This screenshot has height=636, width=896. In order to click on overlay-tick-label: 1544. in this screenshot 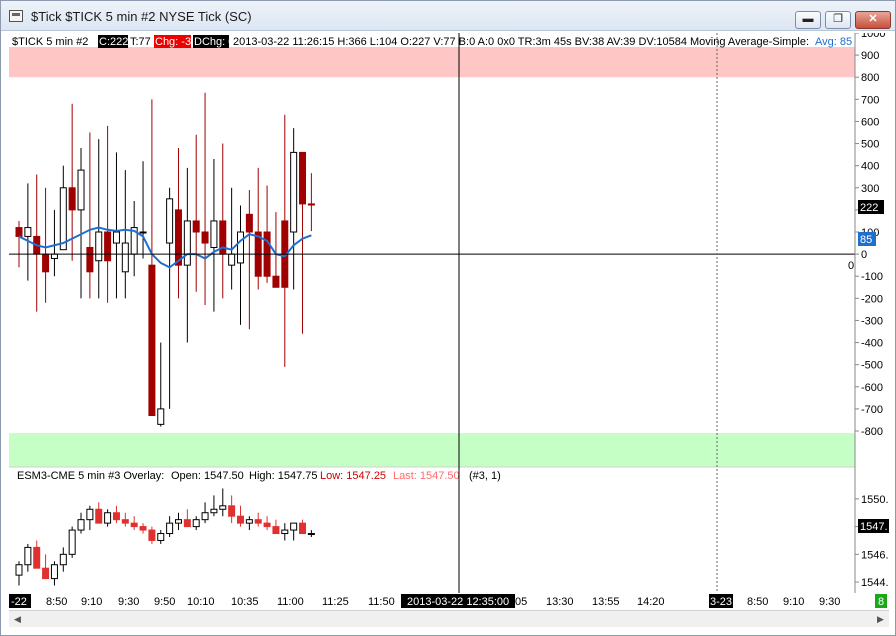, I will do `click(875, 583)`.